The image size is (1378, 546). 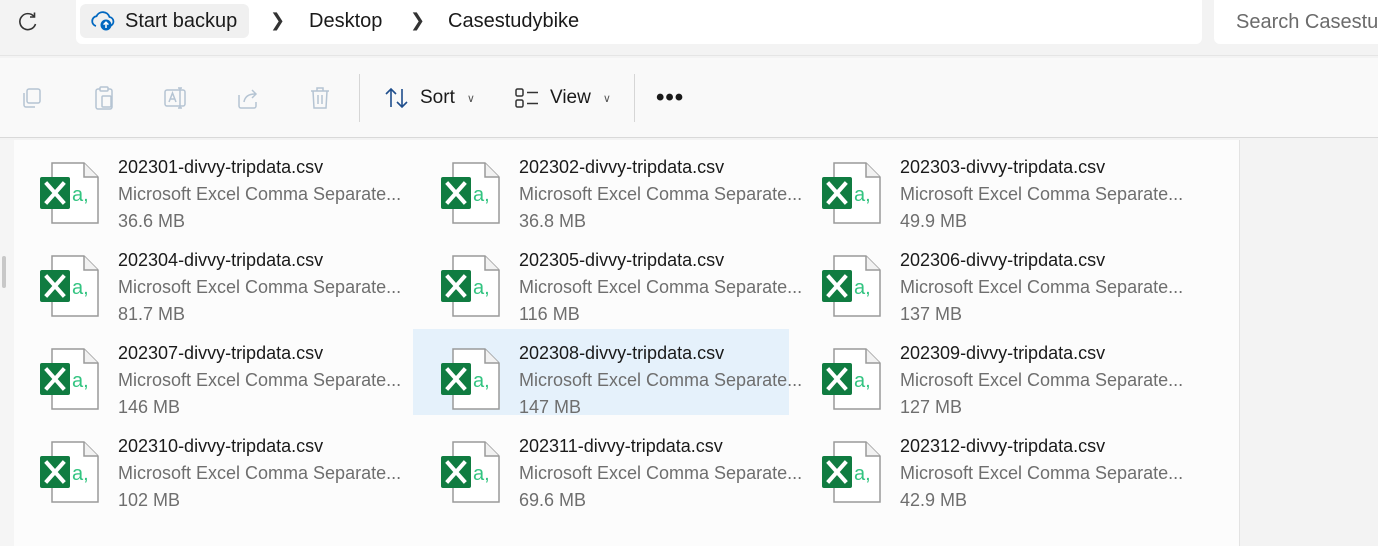 I want to click on search-placeholder: Search Casestudybike, so click(x=1307, y=22).